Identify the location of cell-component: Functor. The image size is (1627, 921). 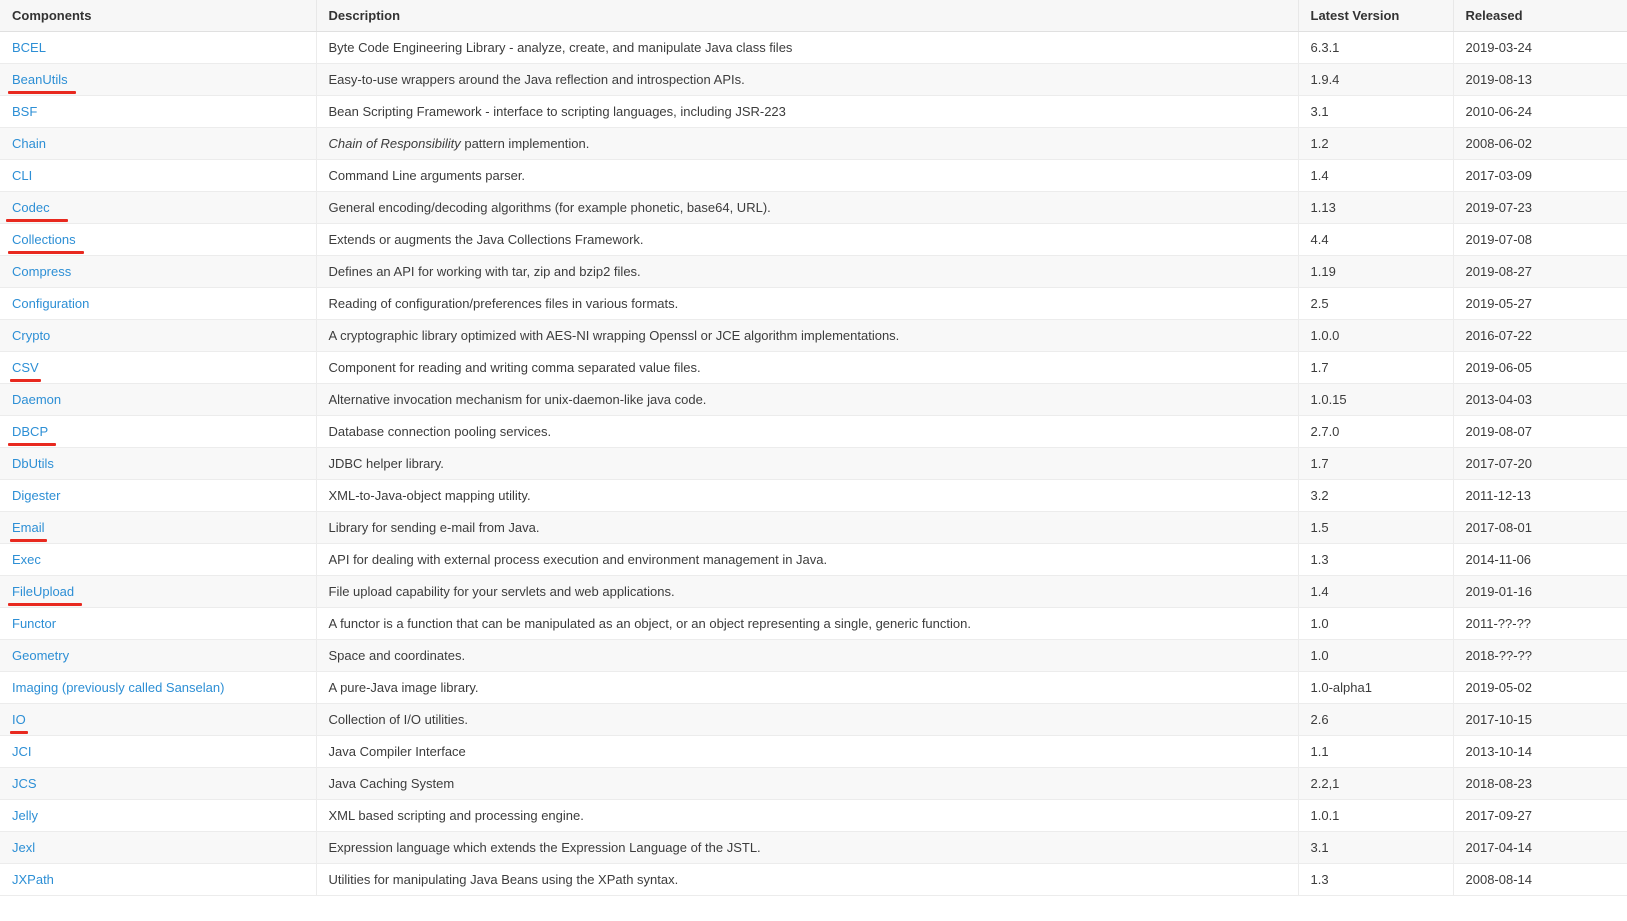
(158, 623).